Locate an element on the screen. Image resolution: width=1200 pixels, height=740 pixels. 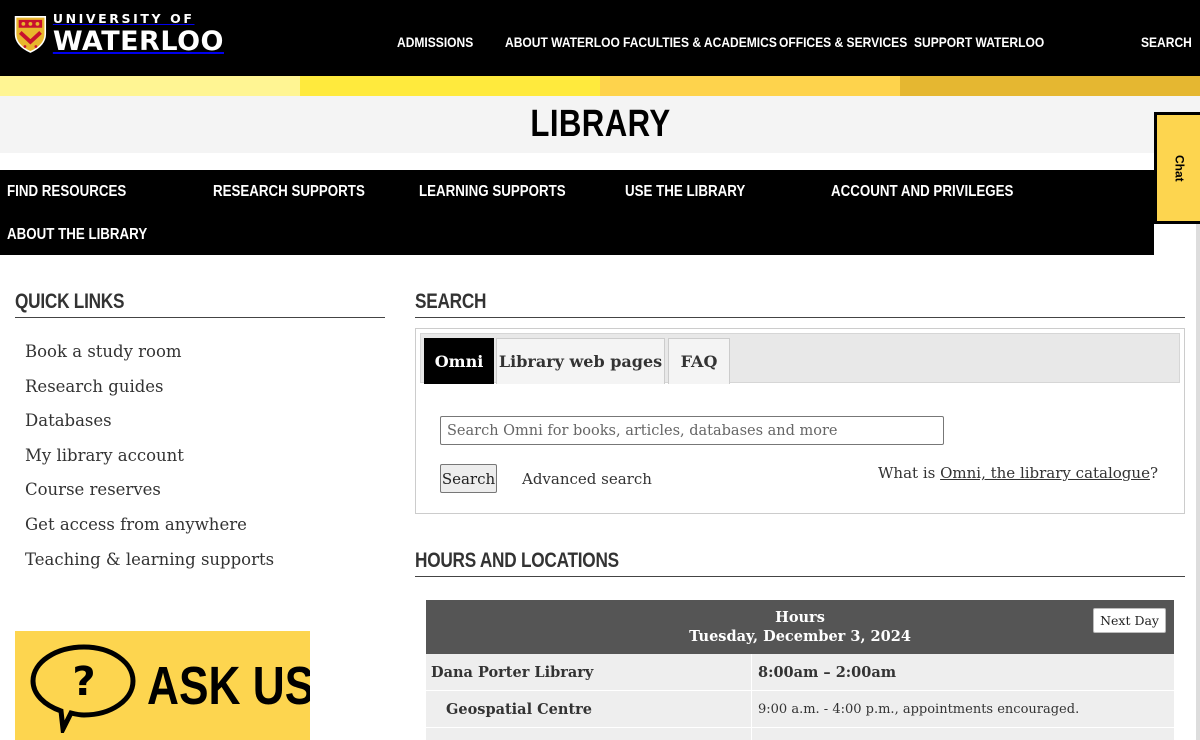
university-logo: UNIVERSITY OF WATERLOO is located at coordinates (119, 34).